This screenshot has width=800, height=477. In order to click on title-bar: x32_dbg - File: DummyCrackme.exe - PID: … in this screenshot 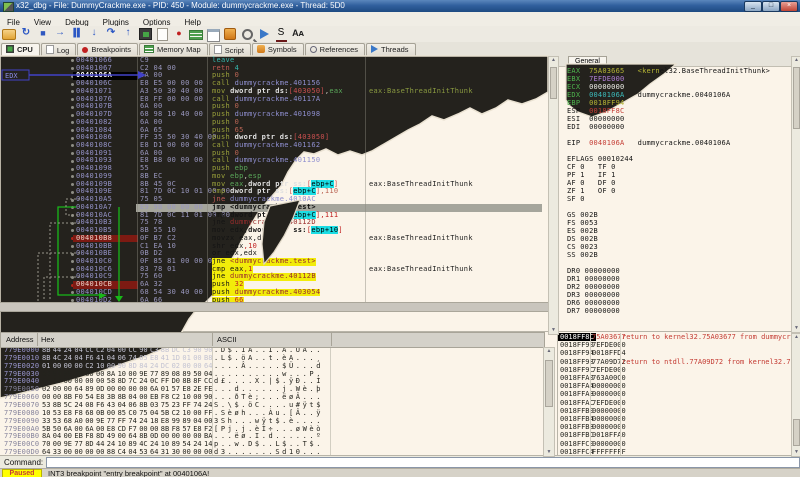, I will do `click(400, 6)`.